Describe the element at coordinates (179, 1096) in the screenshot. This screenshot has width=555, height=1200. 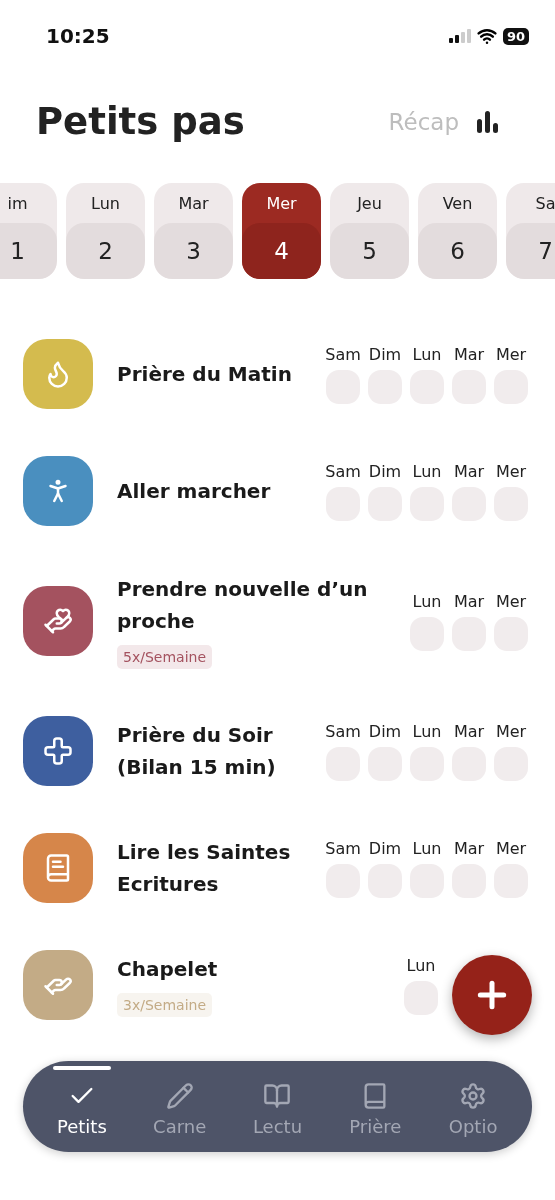
I see `pencil-icon` at that location.